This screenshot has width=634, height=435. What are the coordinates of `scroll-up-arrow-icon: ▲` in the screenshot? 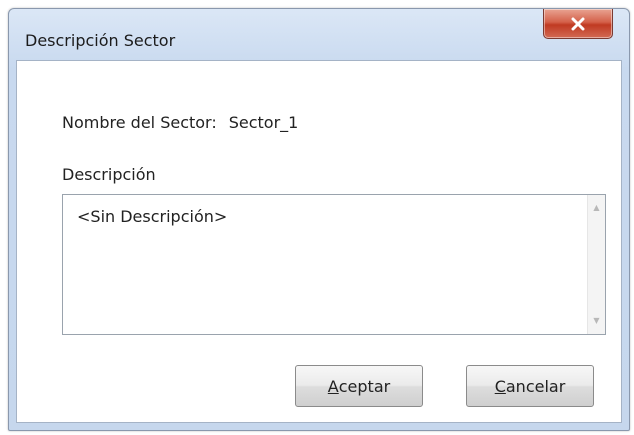 It's located at (596, 208).